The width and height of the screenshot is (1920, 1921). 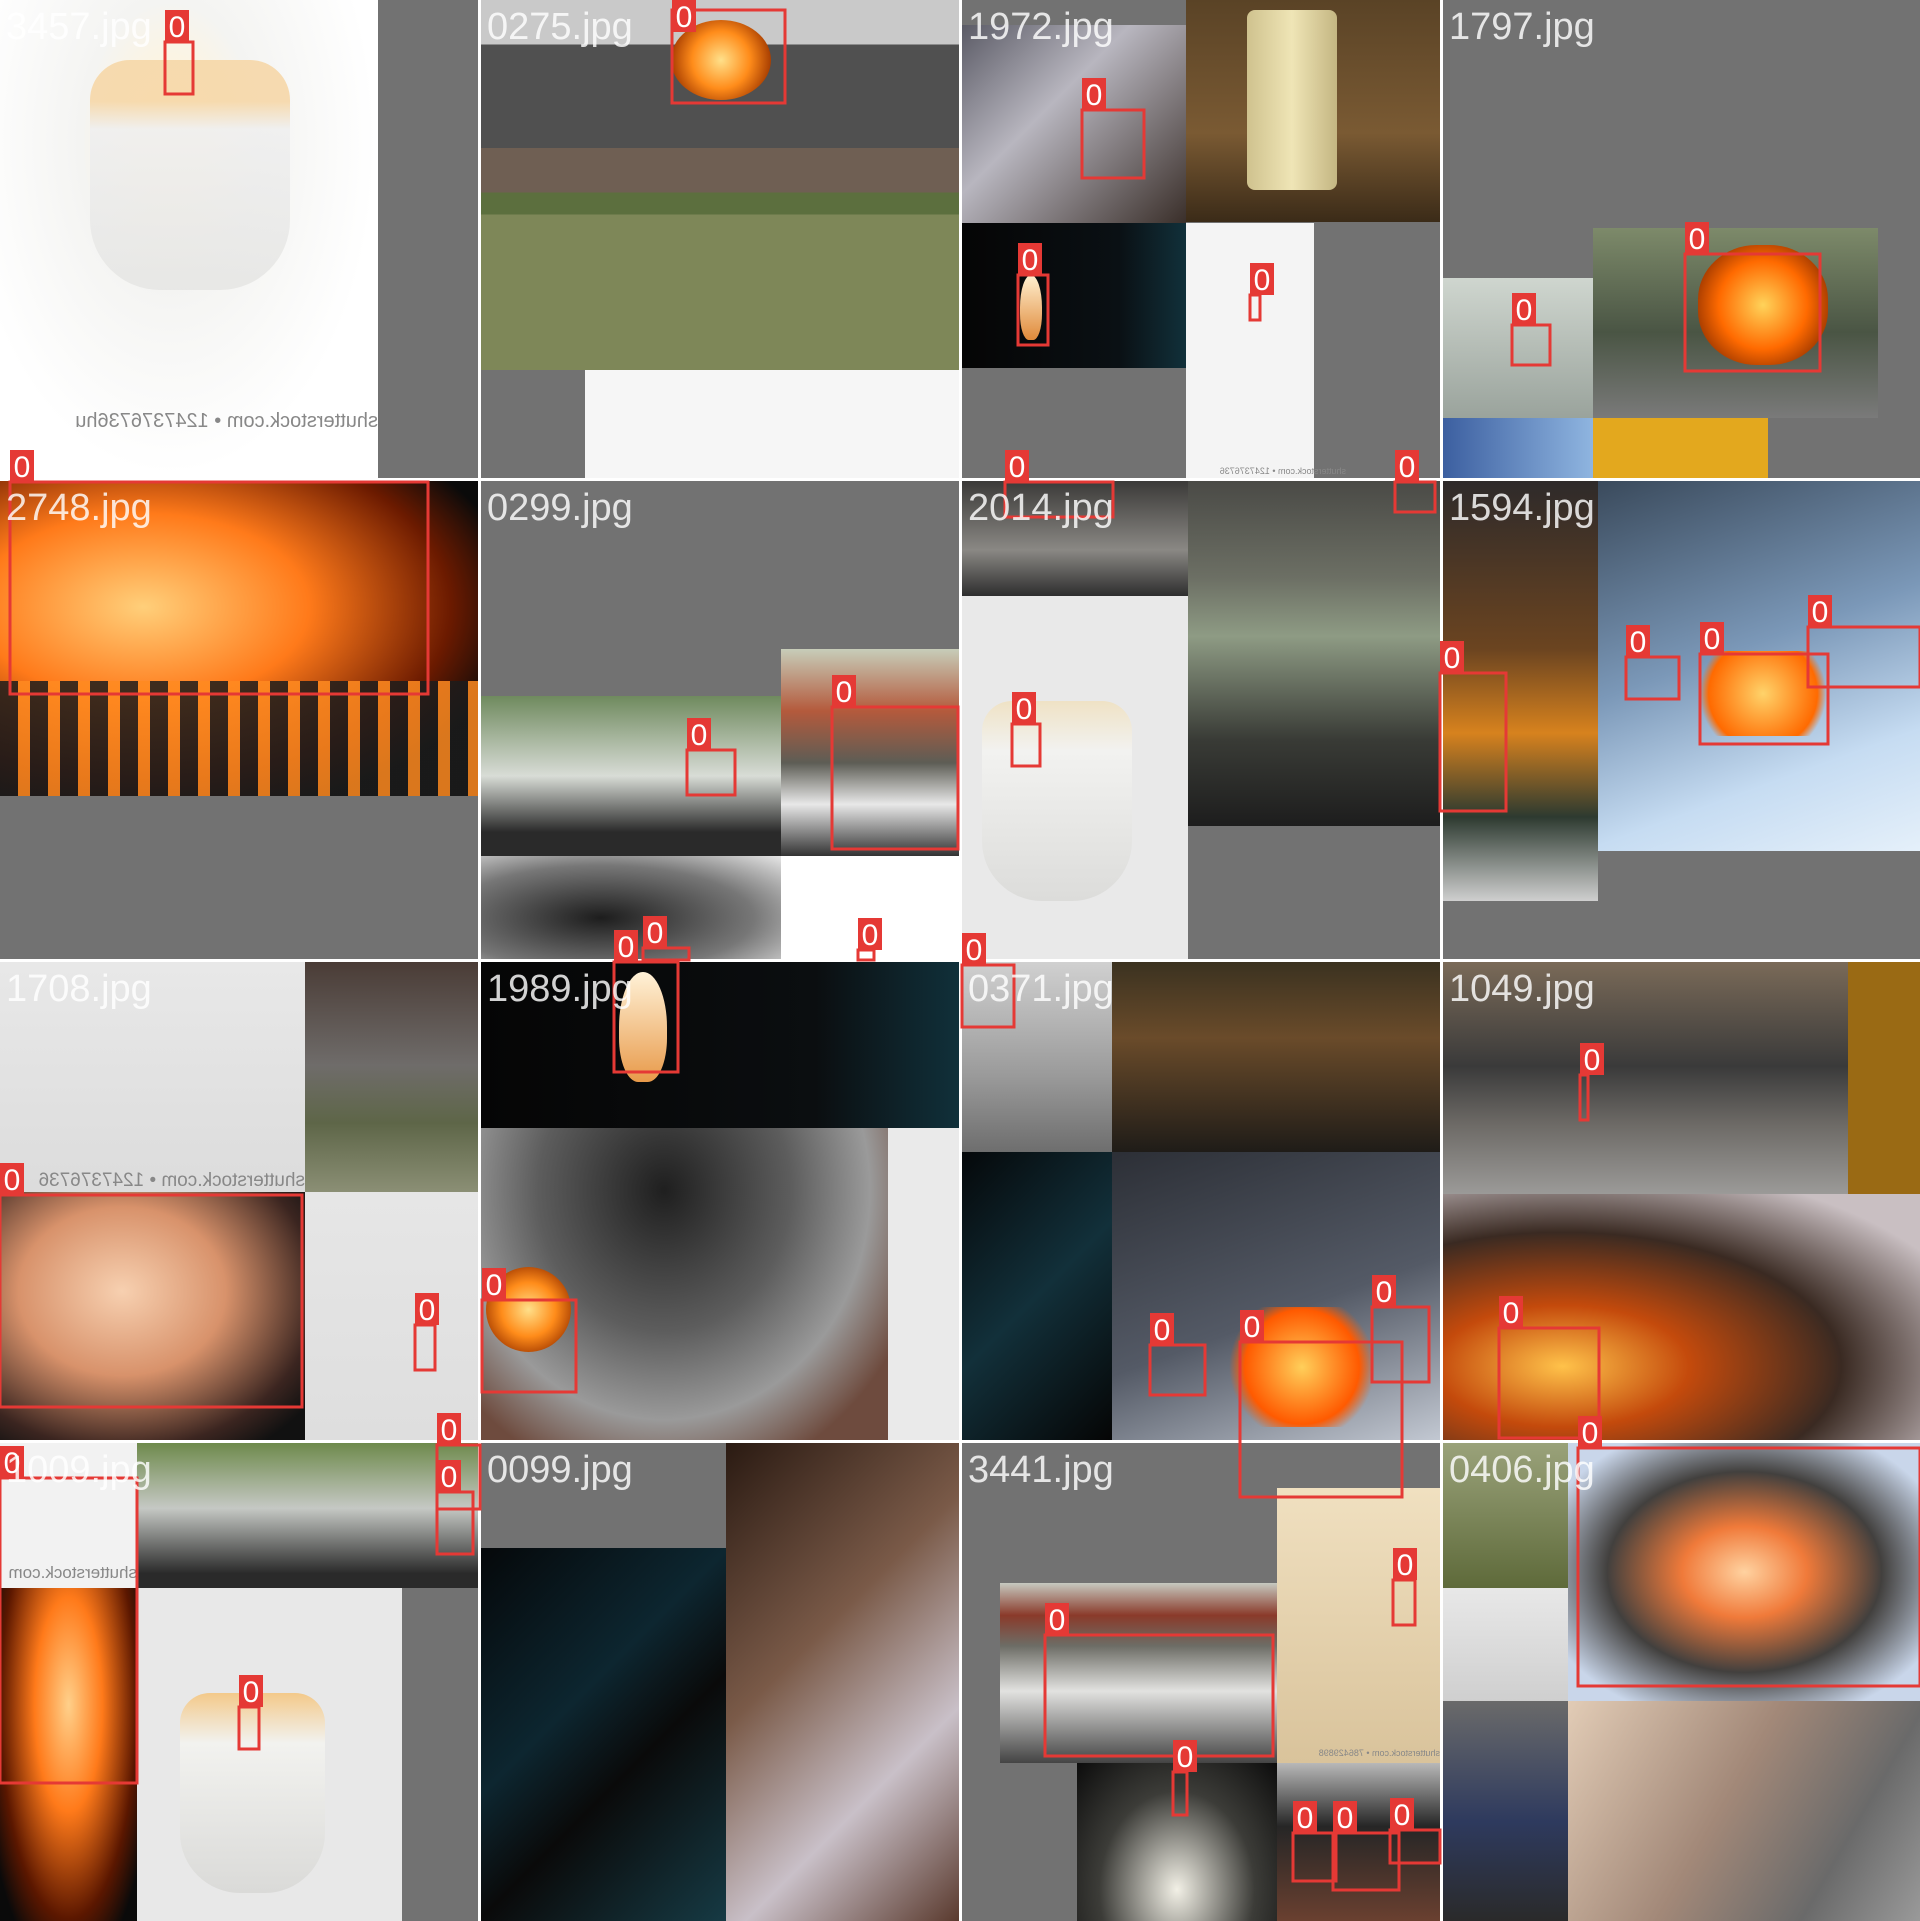 What do you see at coordinates (1379, 1753) in the screenshot?
I see `watermark-text: shutterstock.com • 786429898` at bounding box center [1379, 1753].